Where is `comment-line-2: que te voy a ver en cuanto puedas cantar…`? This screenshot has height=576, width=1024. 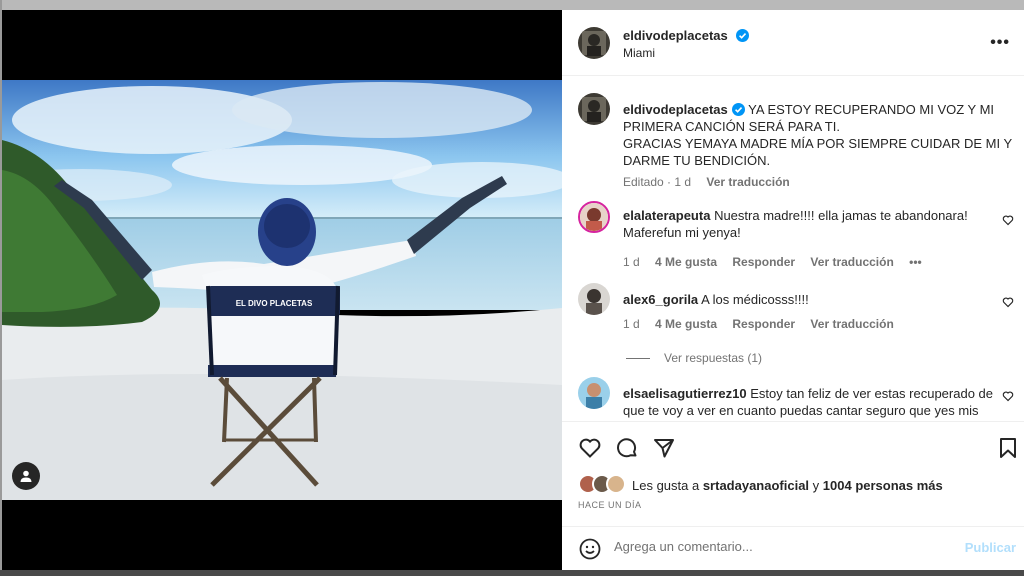 comment-line-2: que te voy a ver en cuanto puedas cantar… is located at coordinates (801, 410).